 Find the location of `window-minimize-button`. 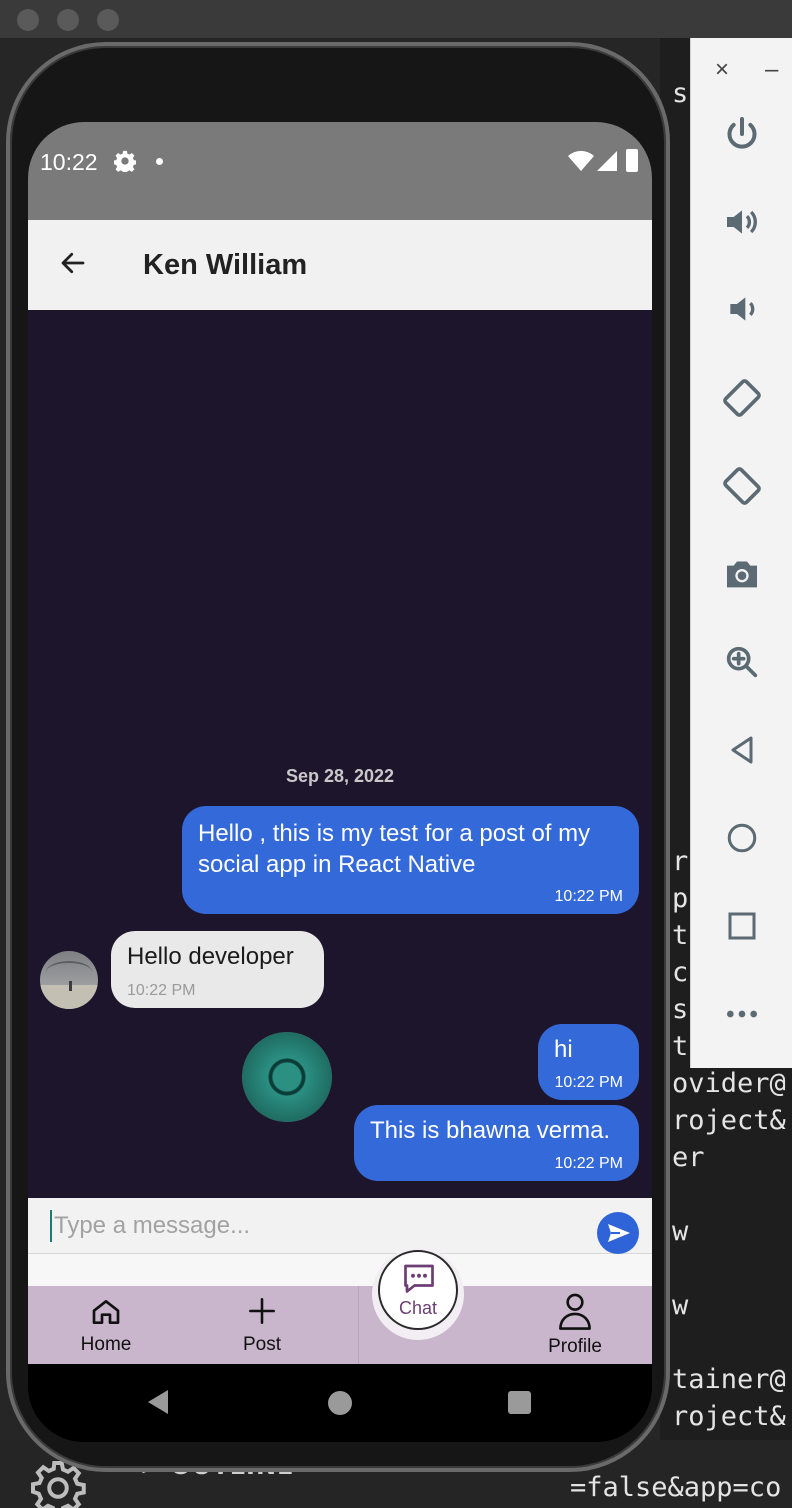

window-minimize-button is located at coordinates (68, 20).